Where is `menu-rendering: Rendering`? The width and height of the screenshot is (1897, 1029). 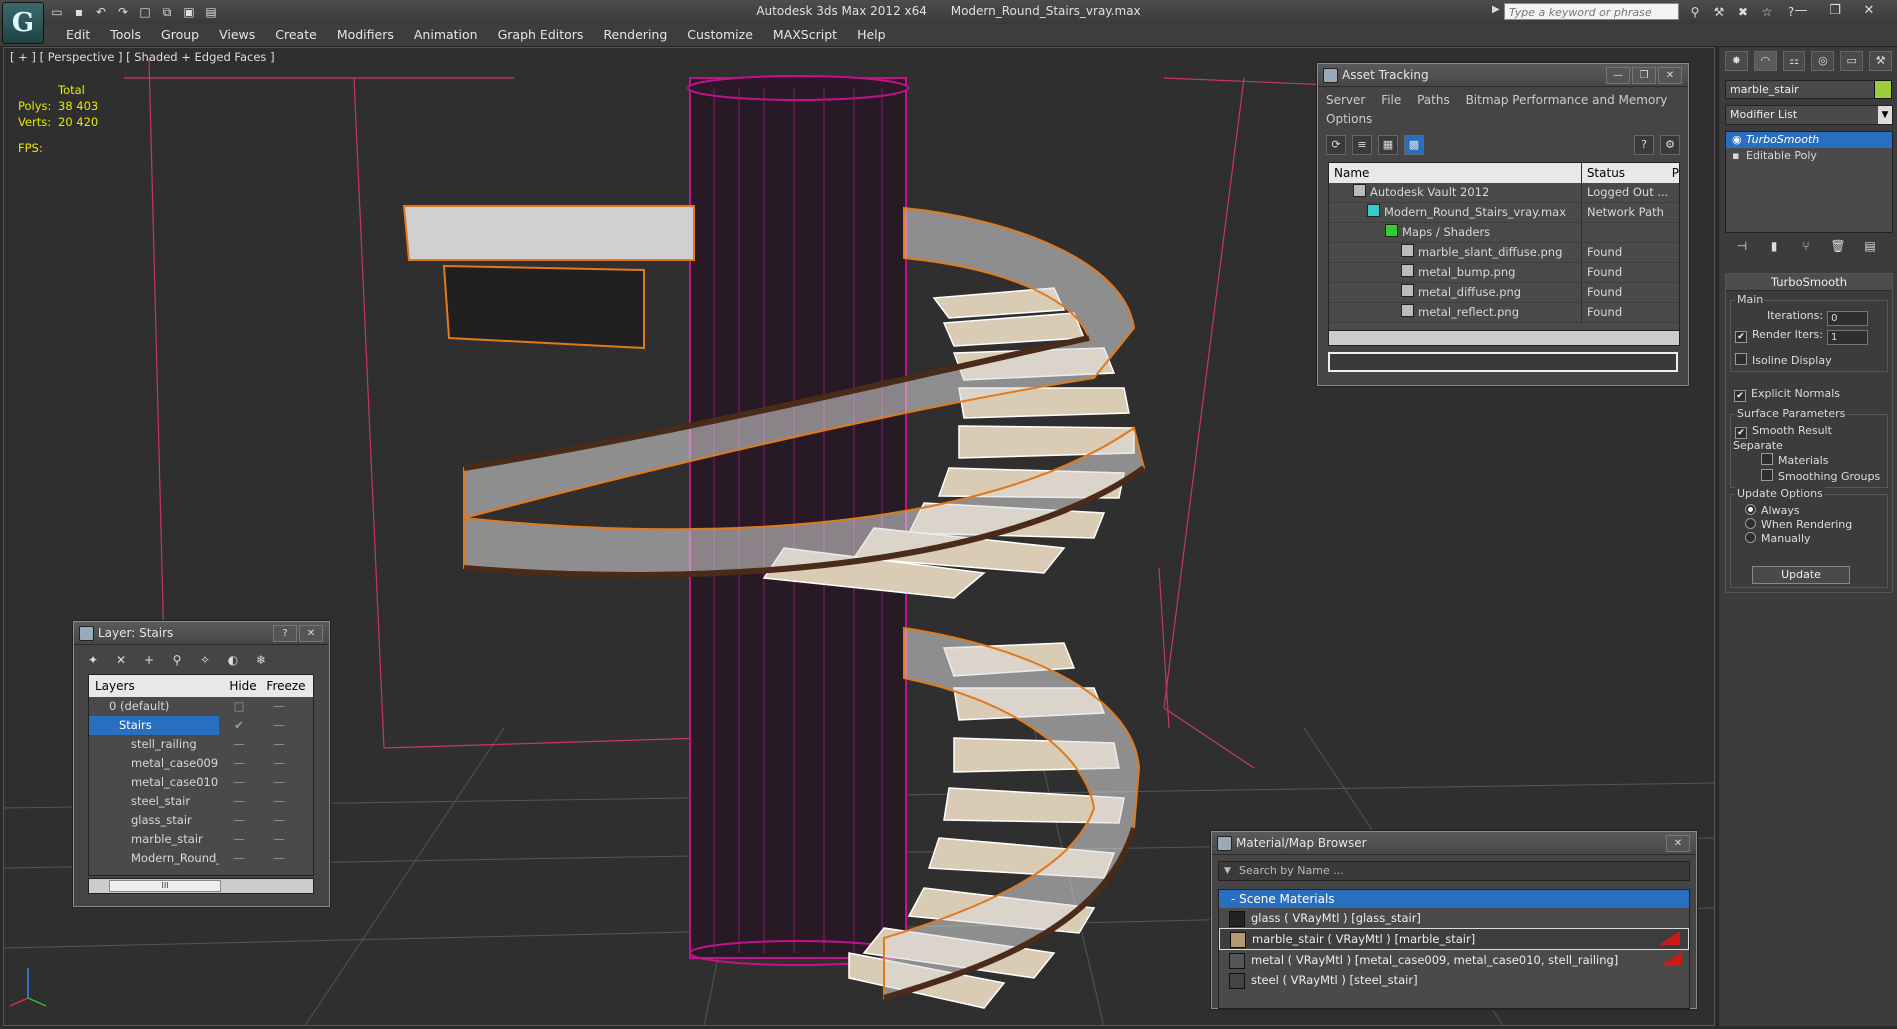
menu-rendering: Rendering is located at coordinates (635, 35).